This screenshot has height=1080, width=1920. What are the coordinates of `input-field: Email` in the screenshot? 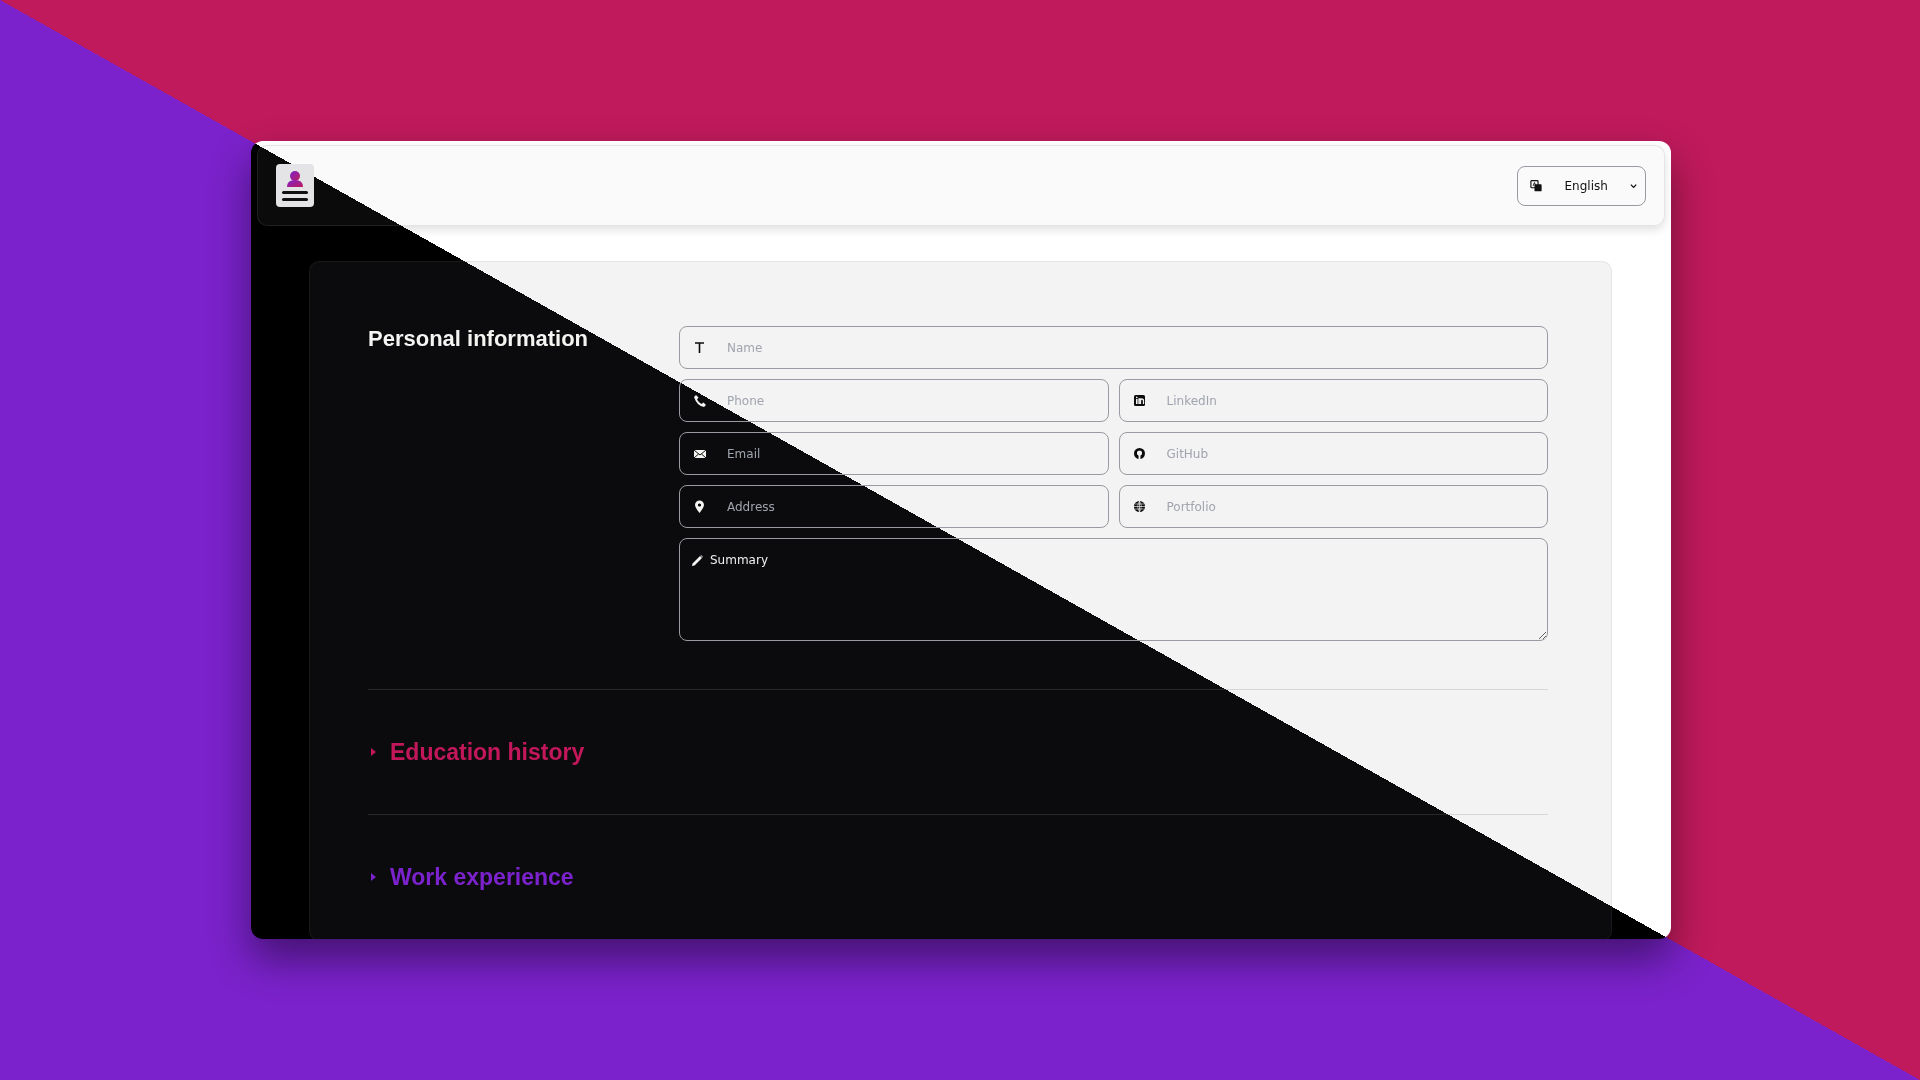 It's located at (894, 453).